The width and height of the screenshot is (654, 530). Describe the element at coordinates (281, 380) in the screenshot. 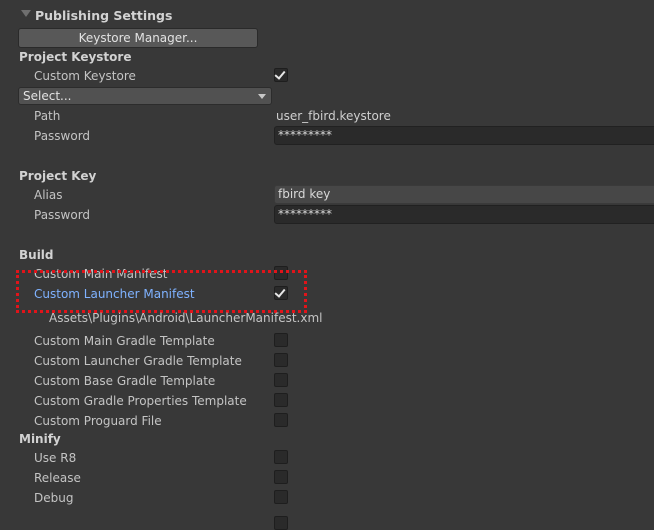

I see `custom-base-gradle-checkbox` at that location.